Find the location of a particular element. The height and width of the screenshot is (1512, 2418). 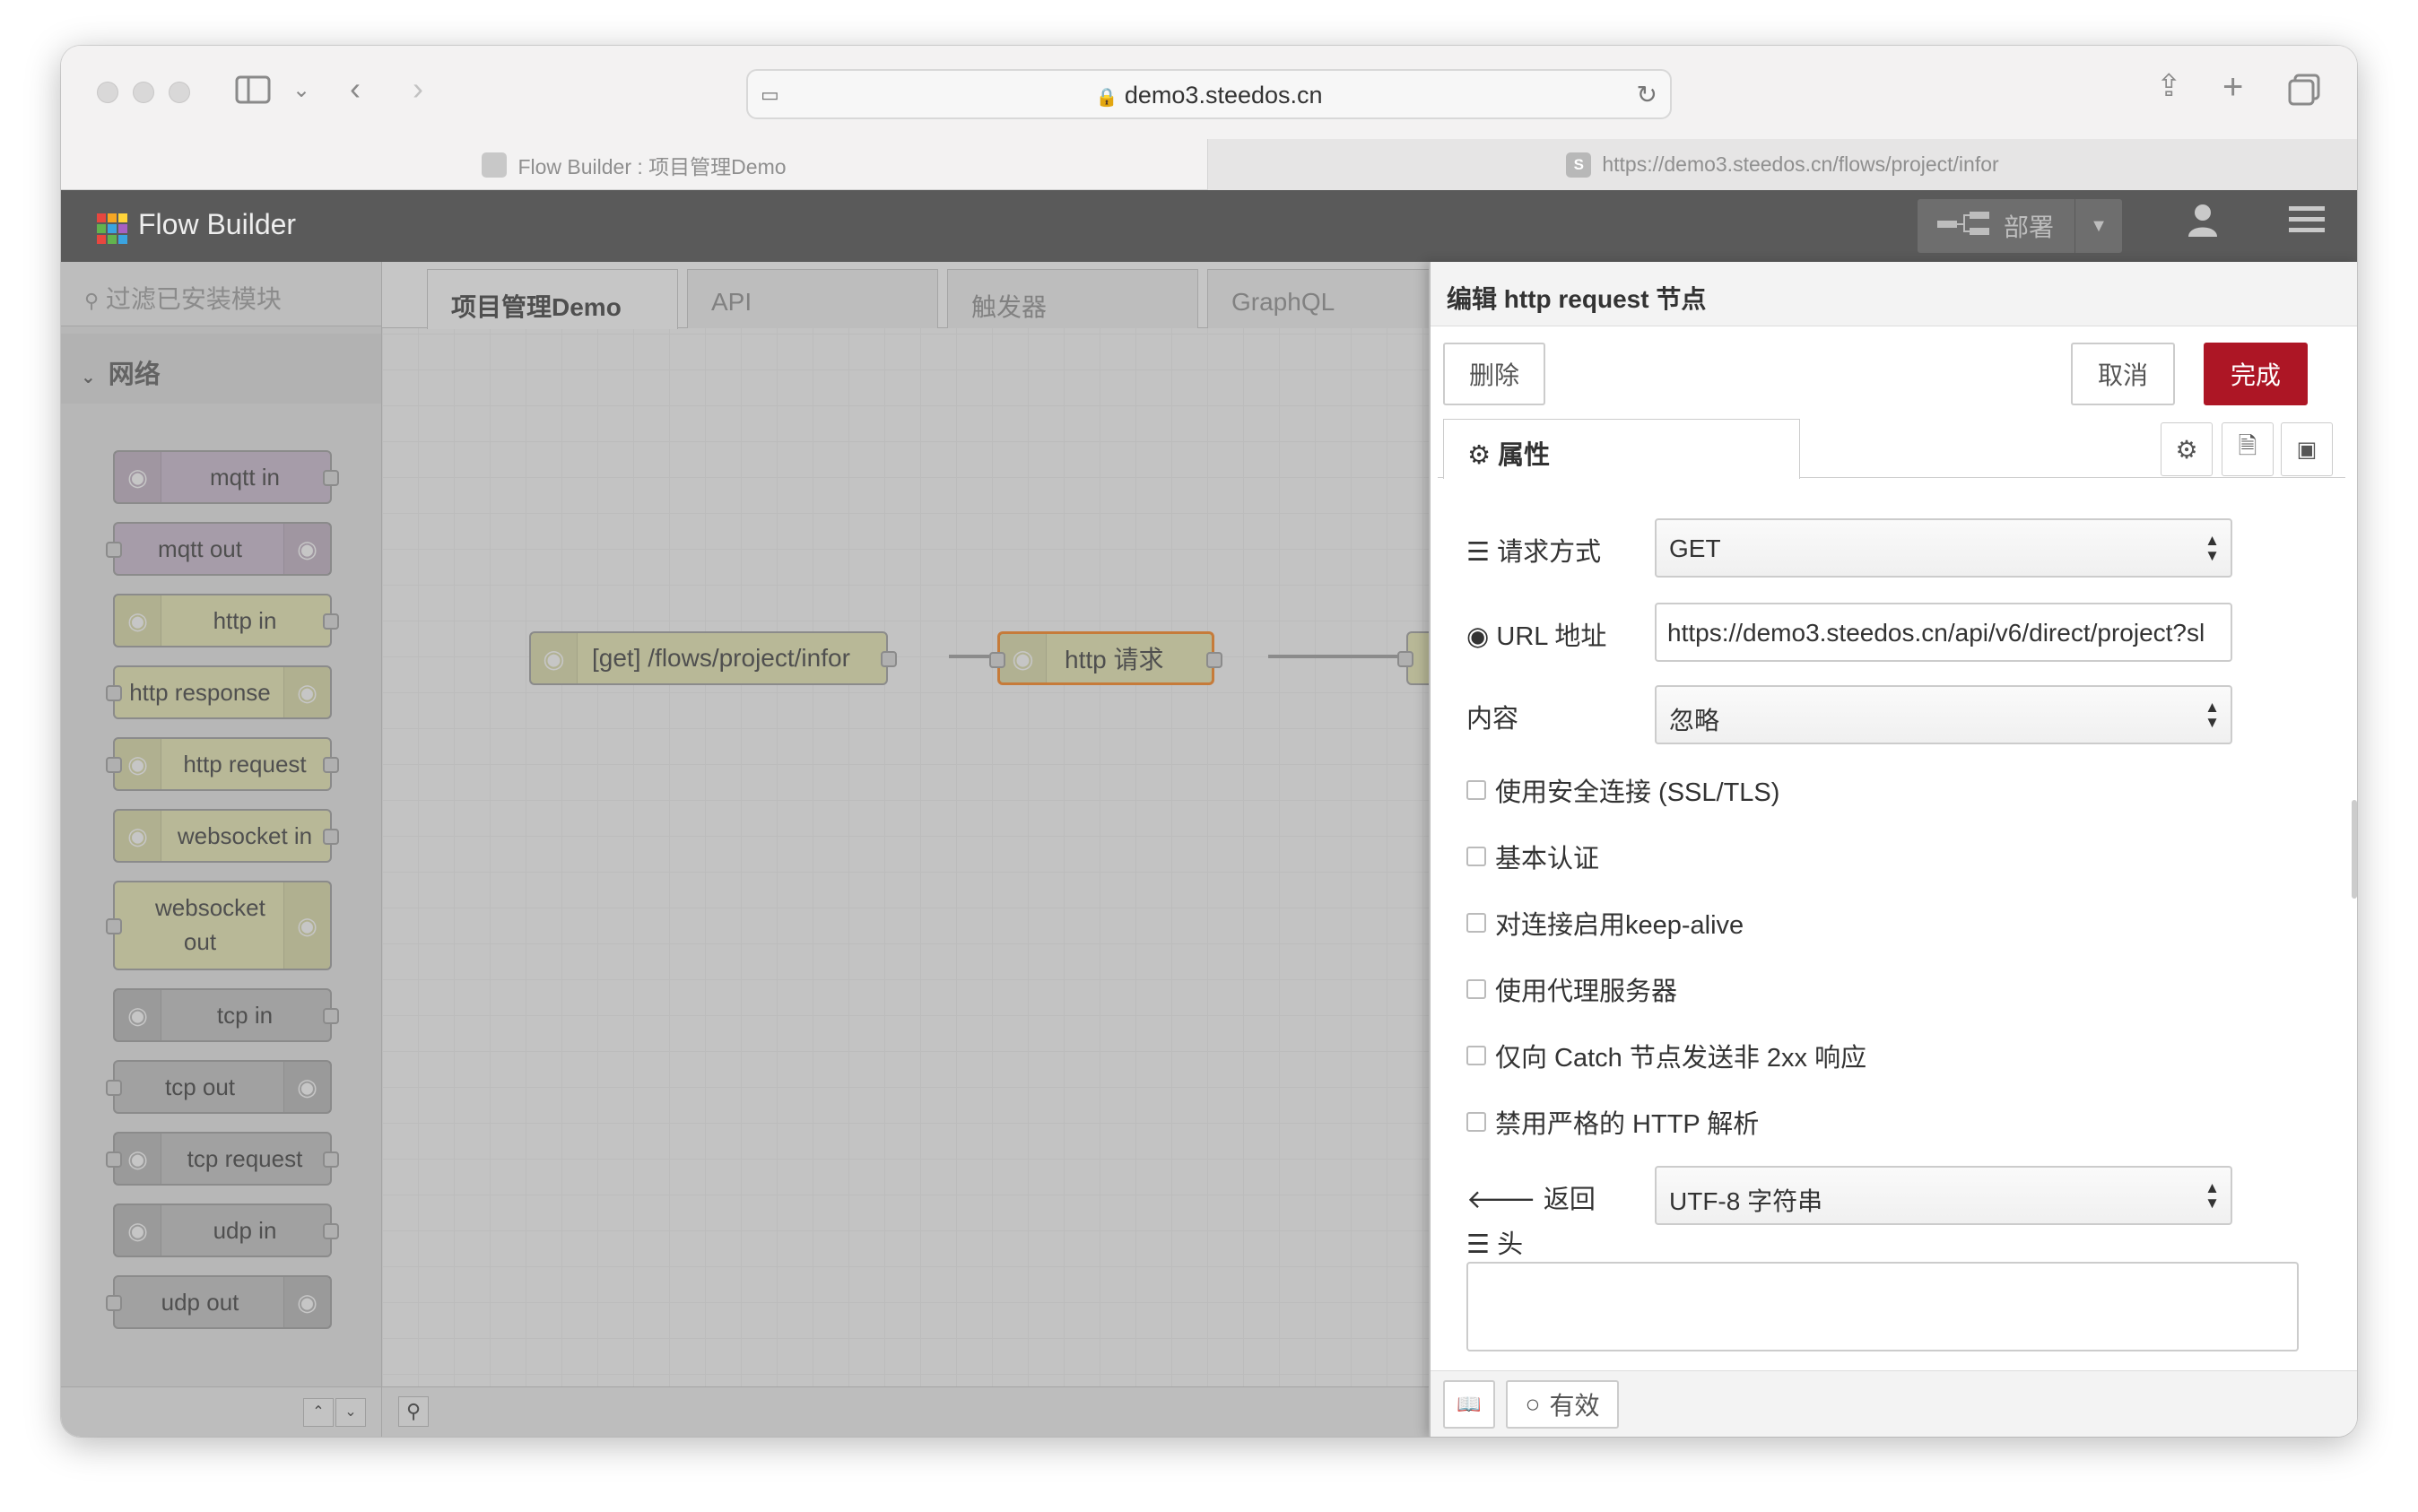

delete-button: 删除 is located at coordinates (1494, 374).